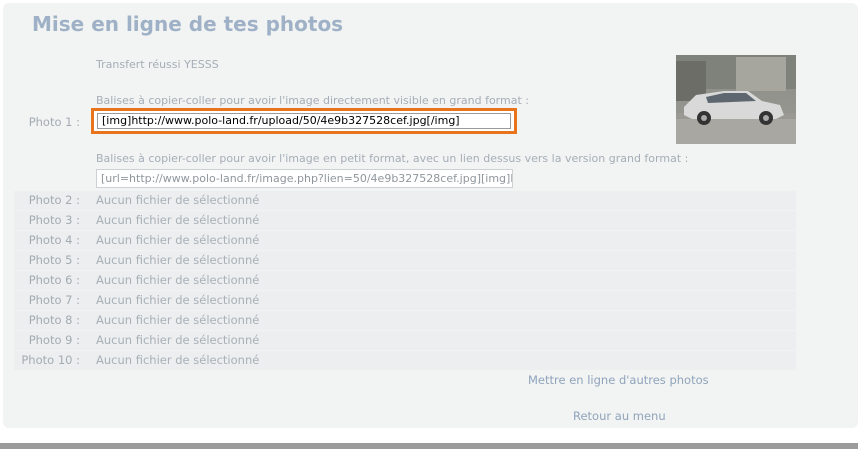  I want to click on photo-label: Photo 4 :, so click(54, 240).